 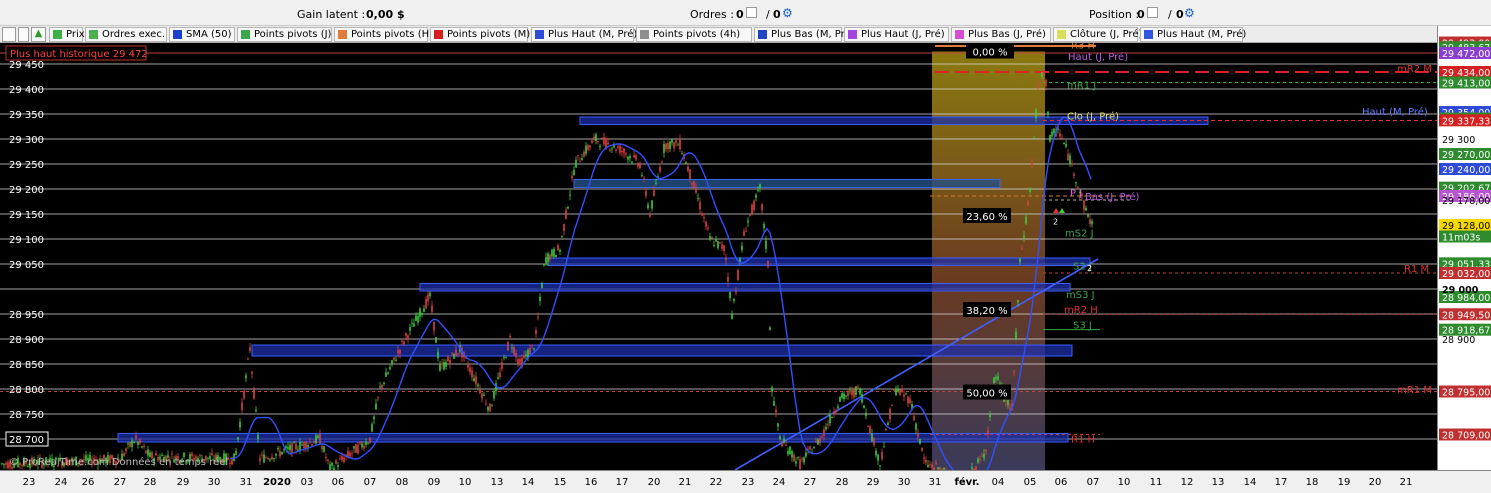 I want to click on legend-swatch-icon, so click(x=1148, y=34).